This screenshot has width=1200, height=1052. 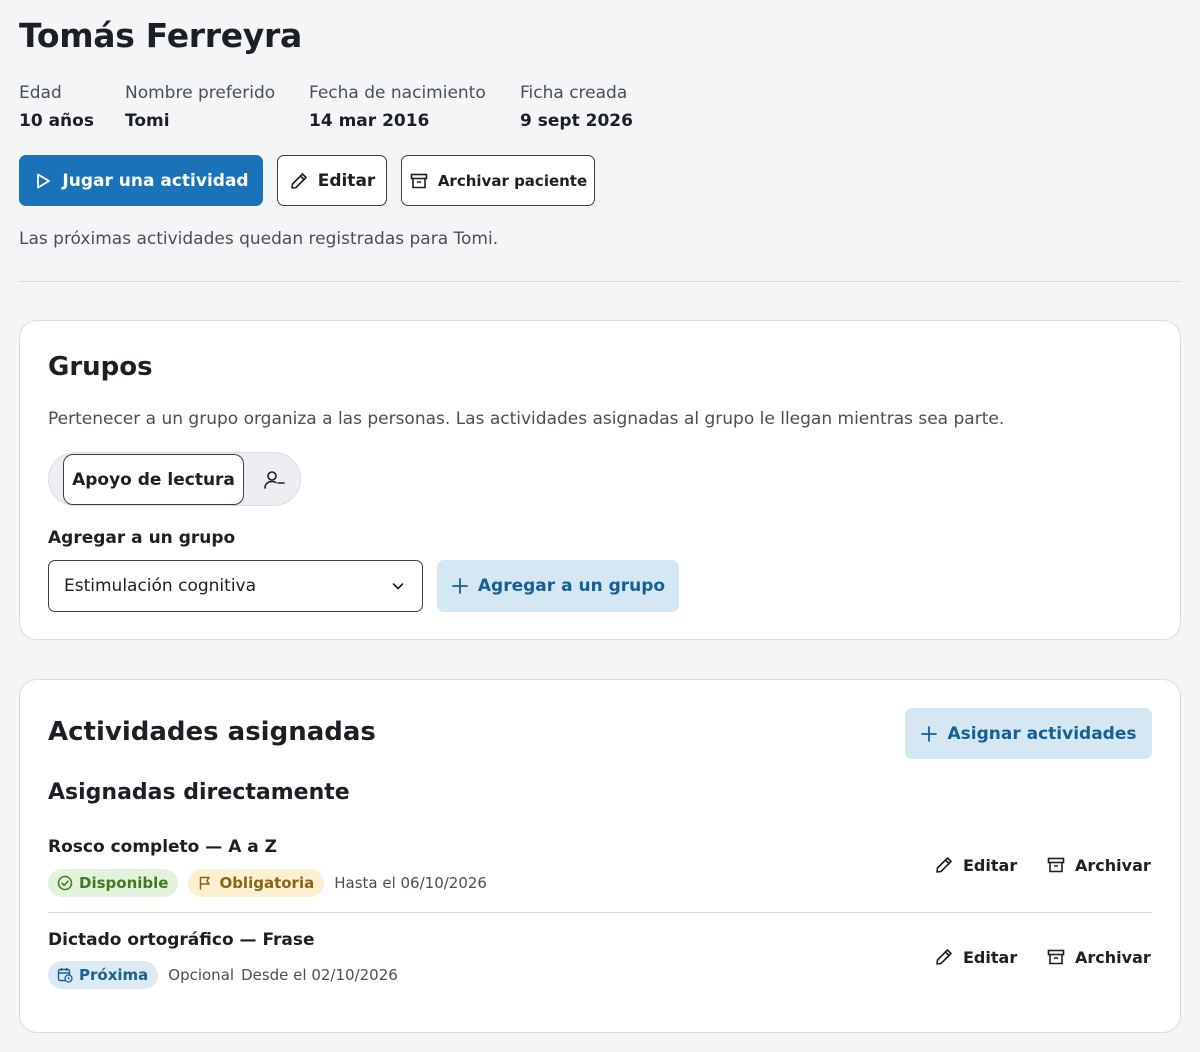 What do you see at coordinates (512, 180) in the screenshot?
I see `archive-patient-label: Archivar paciente` at bounding box center [512, 180].